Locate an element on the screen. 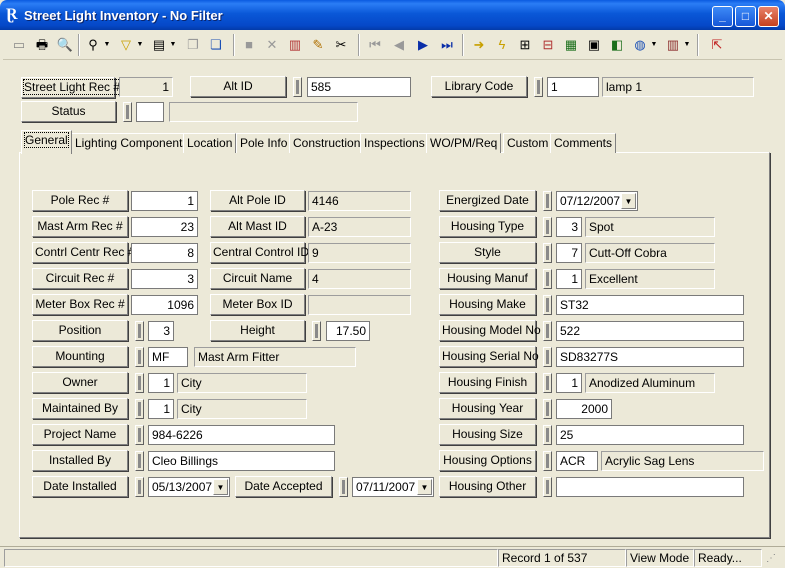  library-code-handle is located at coordinates (538, 87).